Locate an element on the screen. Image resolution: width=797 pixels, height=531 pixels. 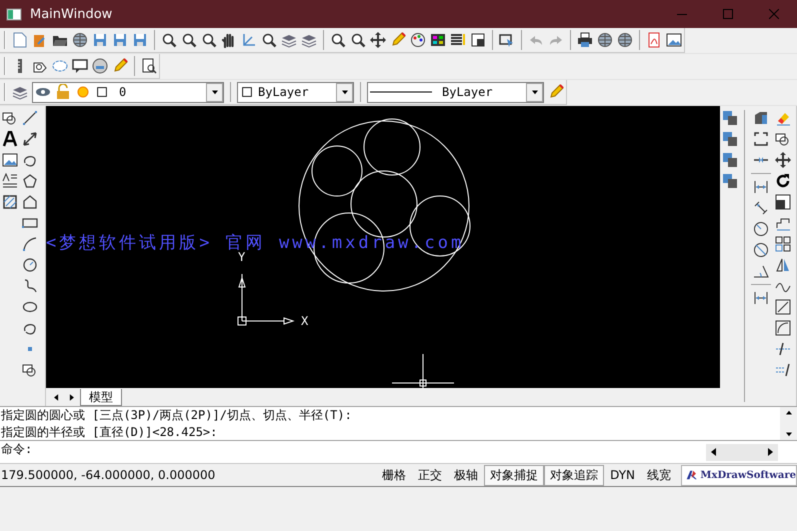
zoom-extents-icon is located at coordinates (169, 40).